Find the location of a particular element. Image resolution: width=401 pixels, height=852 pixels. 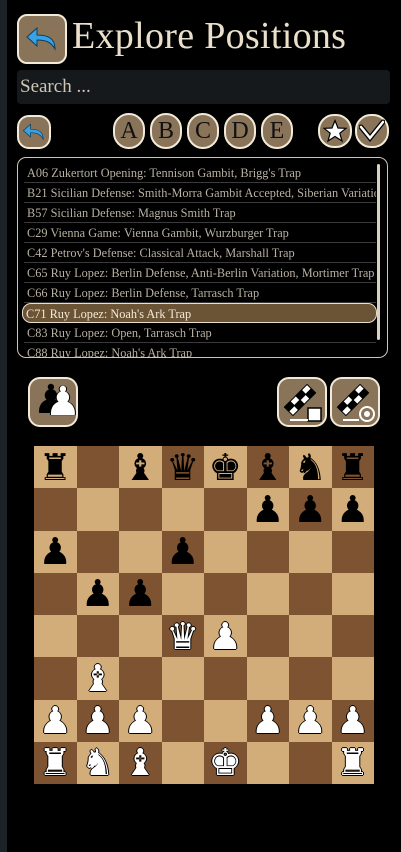

square-f1 is located at coordinates (267, 762).